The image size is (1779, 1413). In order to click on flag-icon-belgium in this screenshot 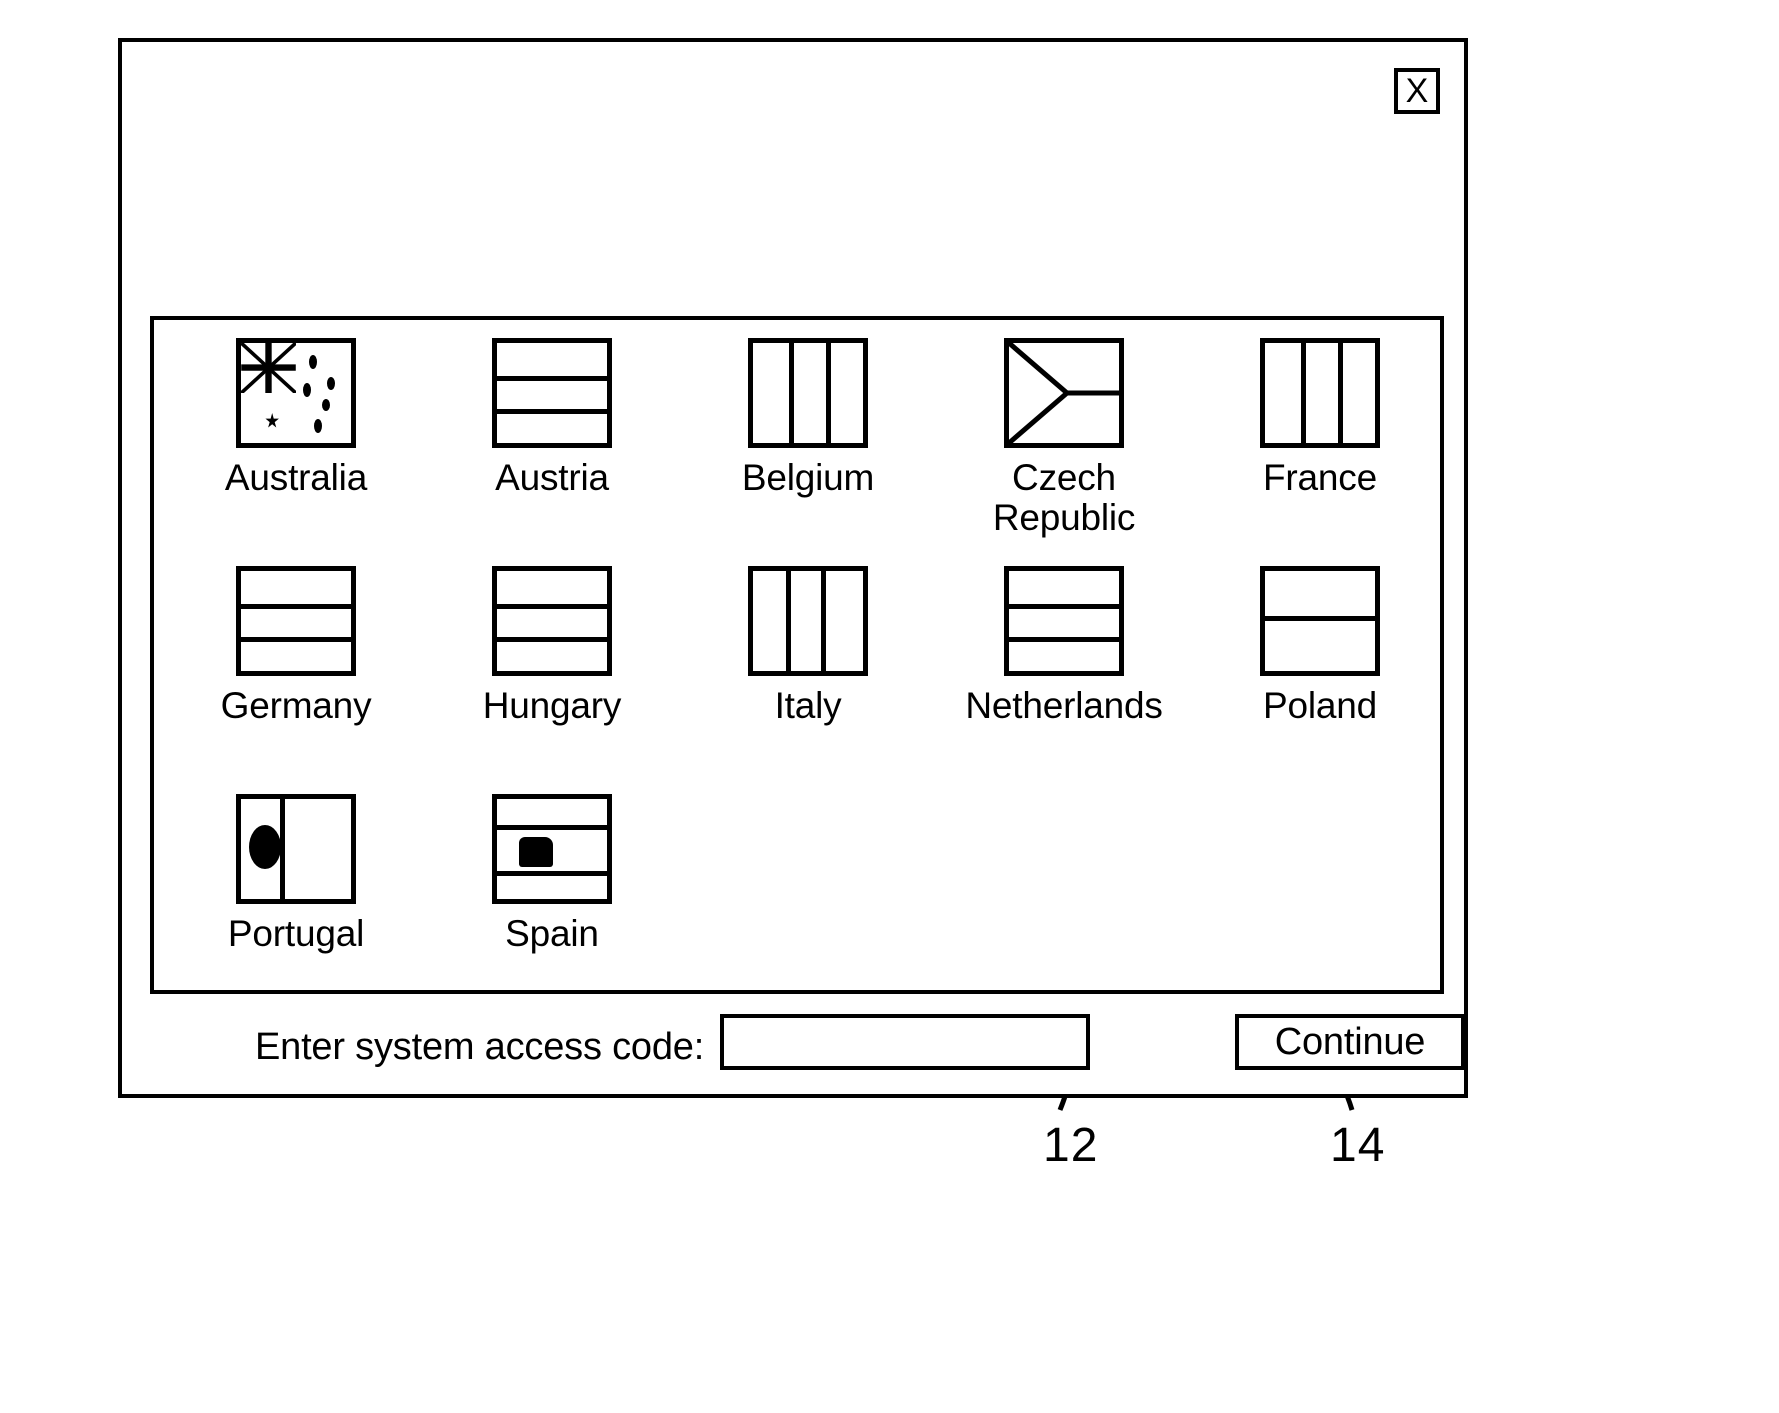, I will do `click(808, 393)`.